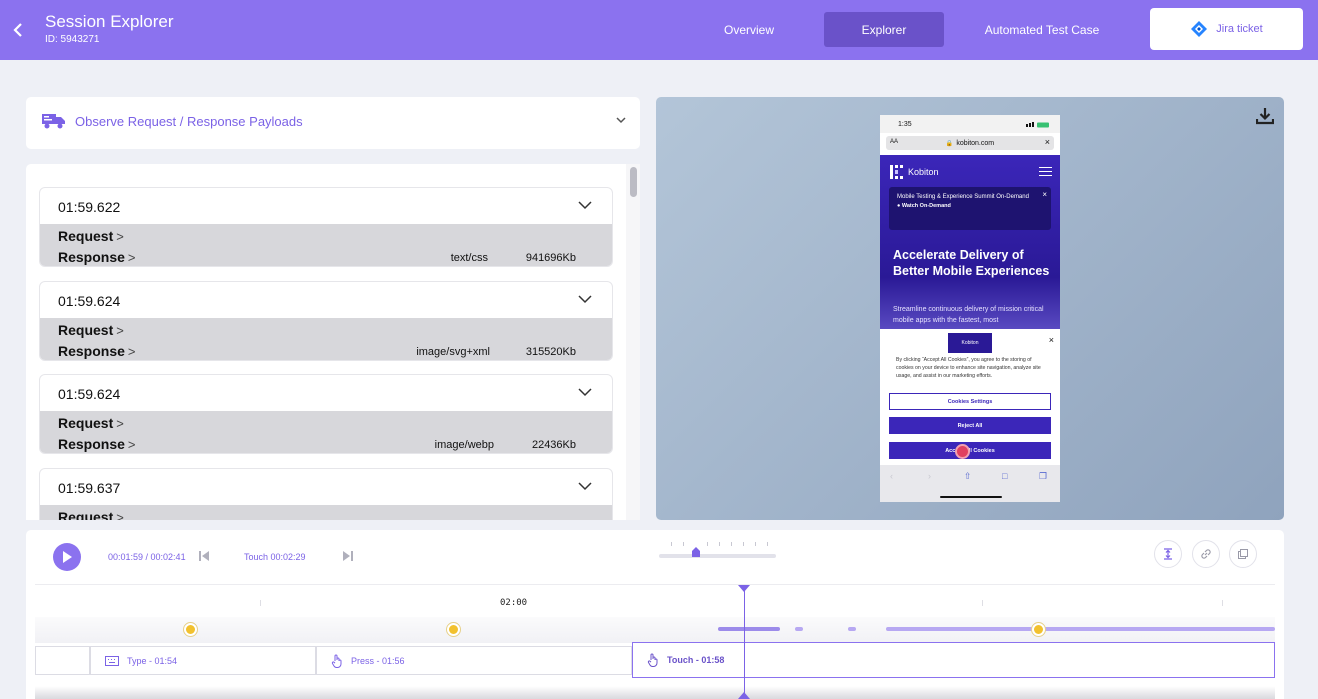  I want to click on cookies-settings-button: Cookies Settings, so click(970, 401).